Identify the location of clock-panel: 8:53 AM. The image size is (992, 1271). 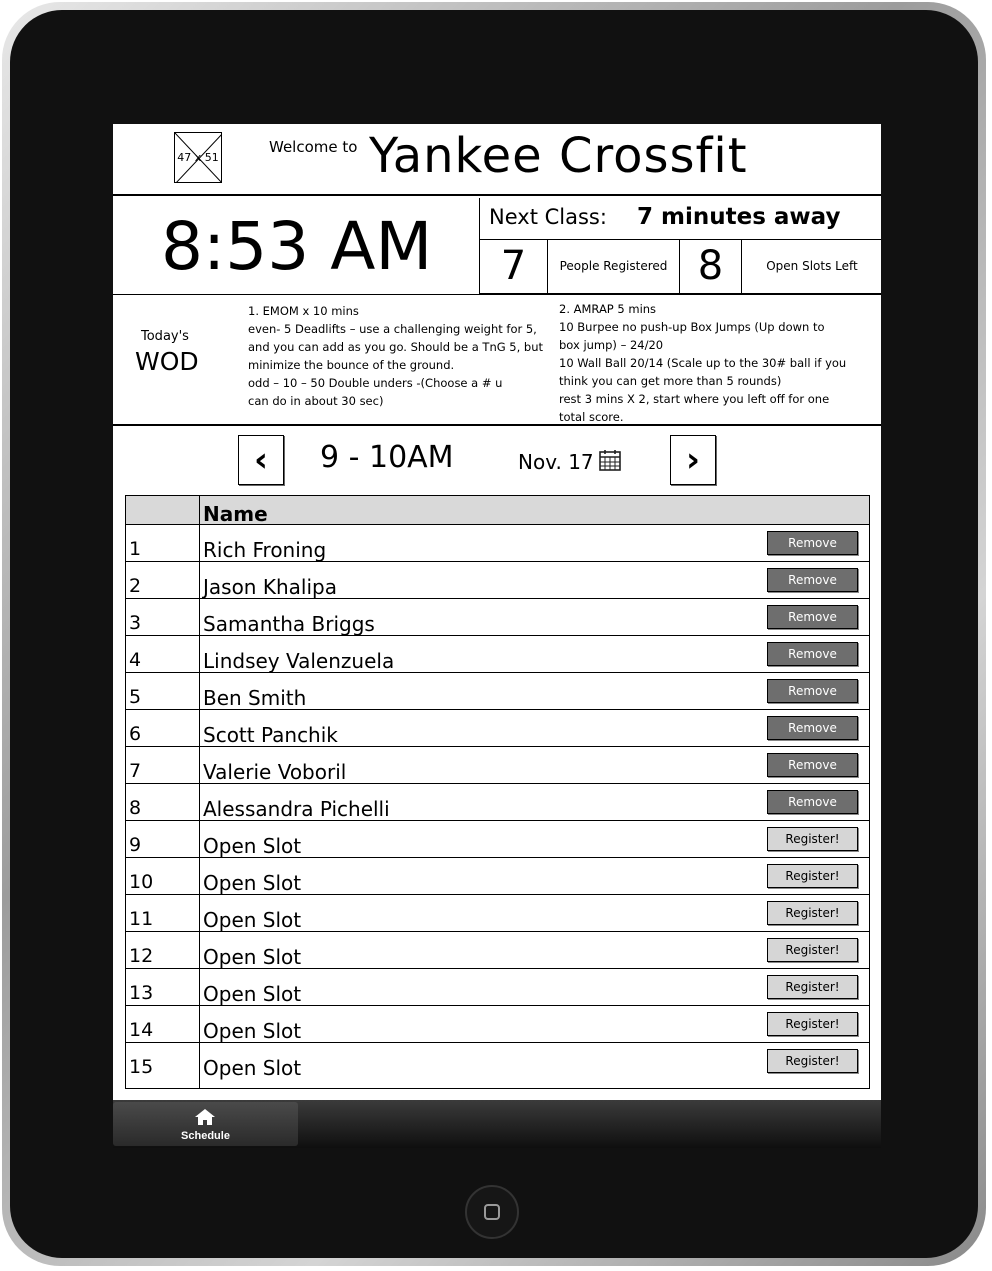
(296, 246).